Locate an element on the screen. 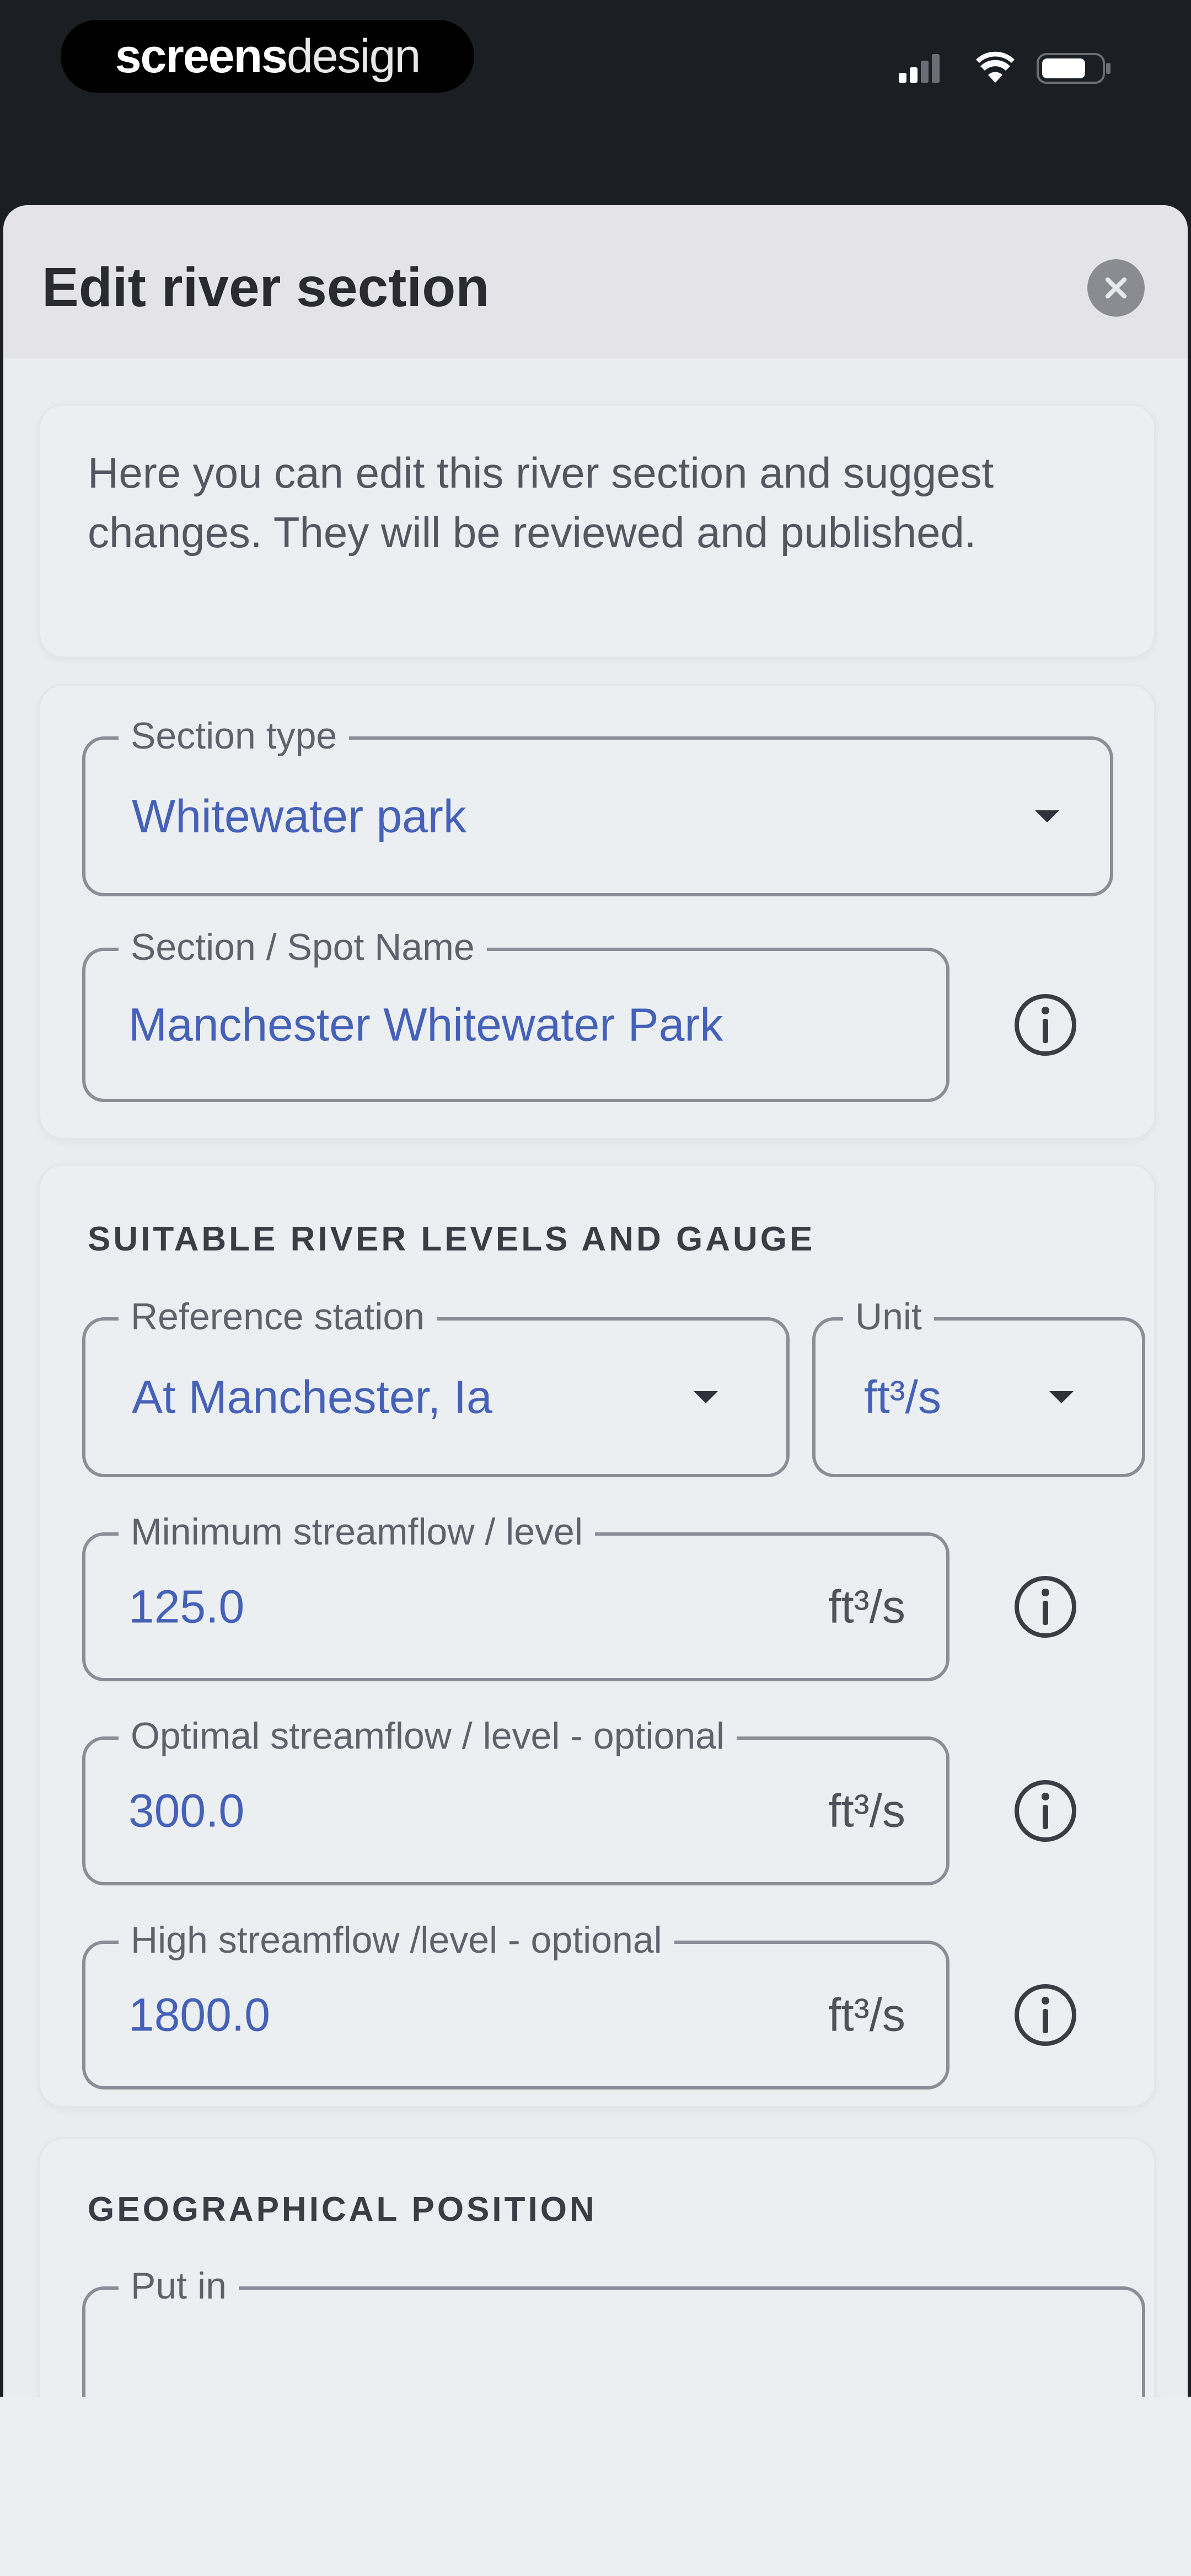 The image size is (1191, 2576). section-type-value: Whitewater park is located at coordinates (299, 816).